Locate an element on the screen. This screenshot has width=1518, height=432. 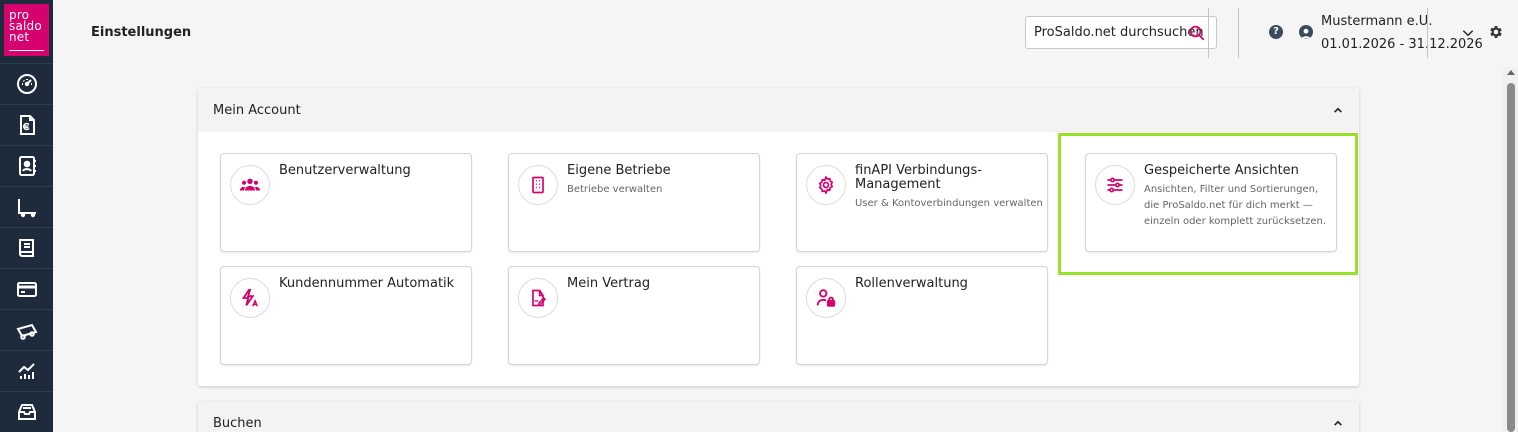
scrollbar is located at coordinates (1510, 249).